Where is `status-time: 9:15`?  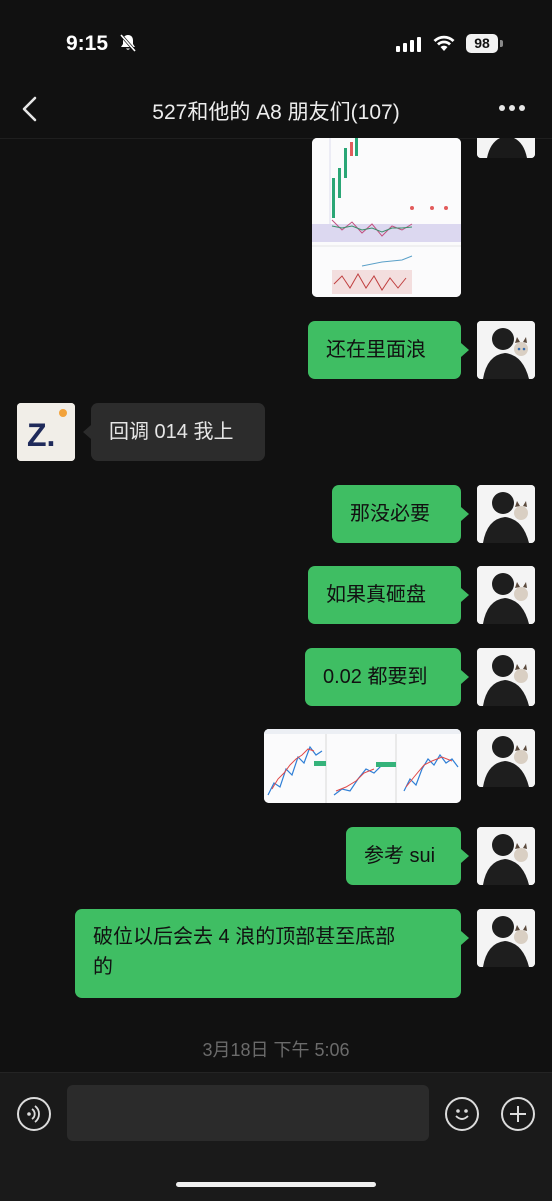
status-time: 9:15 is located at coordinates (87, 43).